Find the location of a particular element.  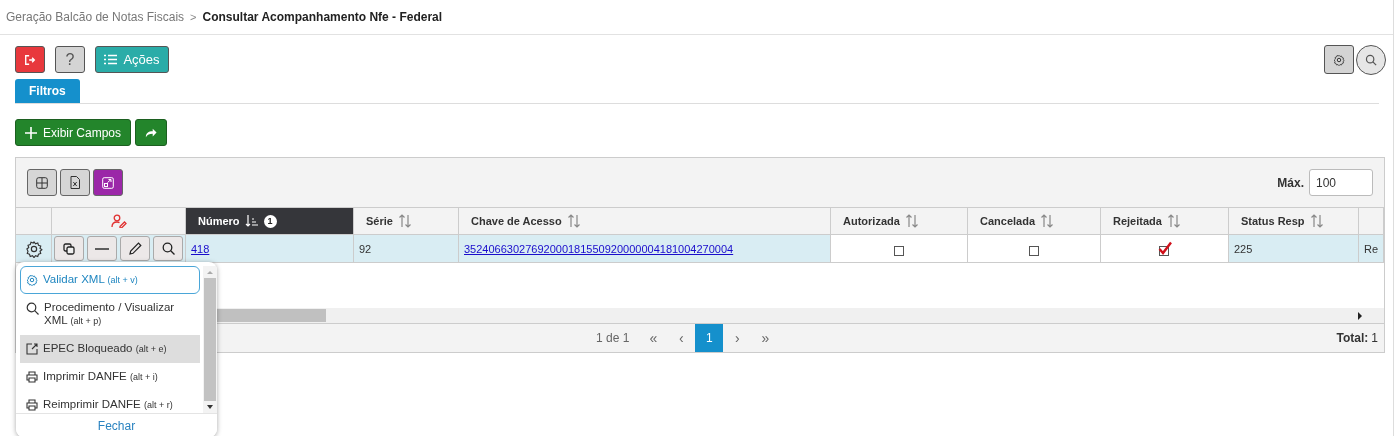

breadcrumb-link: Geração Balcão de Notas Fiscais is located at coordinates (95, 17).